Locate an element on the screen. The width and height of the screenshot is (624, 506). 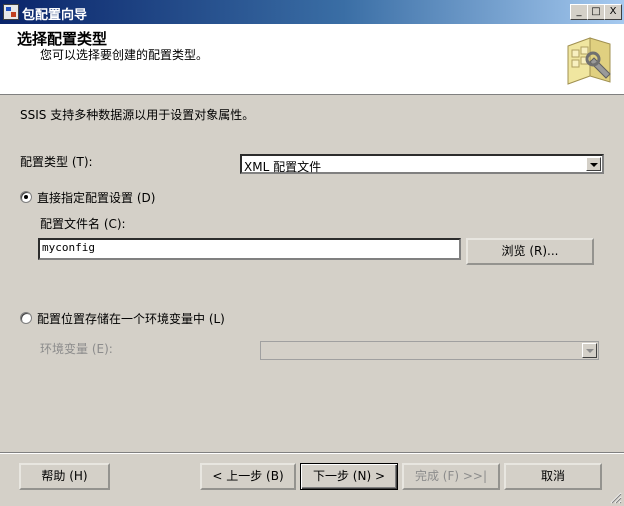
file-name-input: myconfig is located at coordinates (249, 249).